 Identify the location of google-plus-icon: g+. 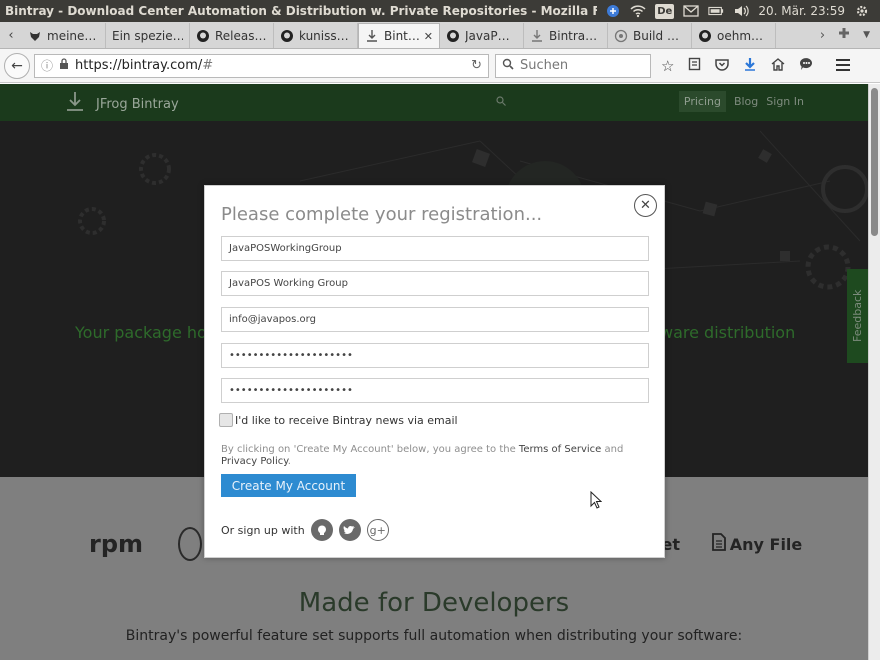
(377, 530).